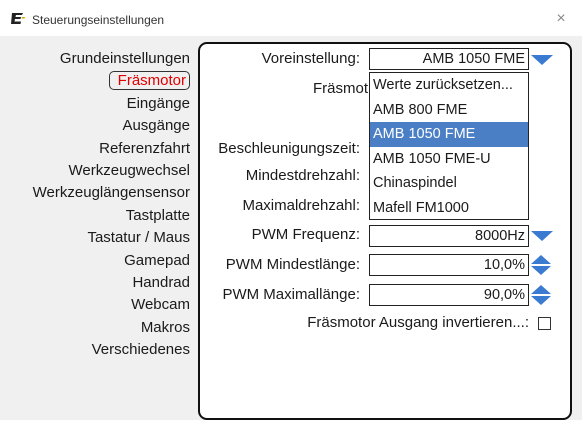  What do you see at coordinates (291, 18) in the screenshot?
I see `title-bar: Steuerungseinstellungen ×` at bounding box center [291, 18].